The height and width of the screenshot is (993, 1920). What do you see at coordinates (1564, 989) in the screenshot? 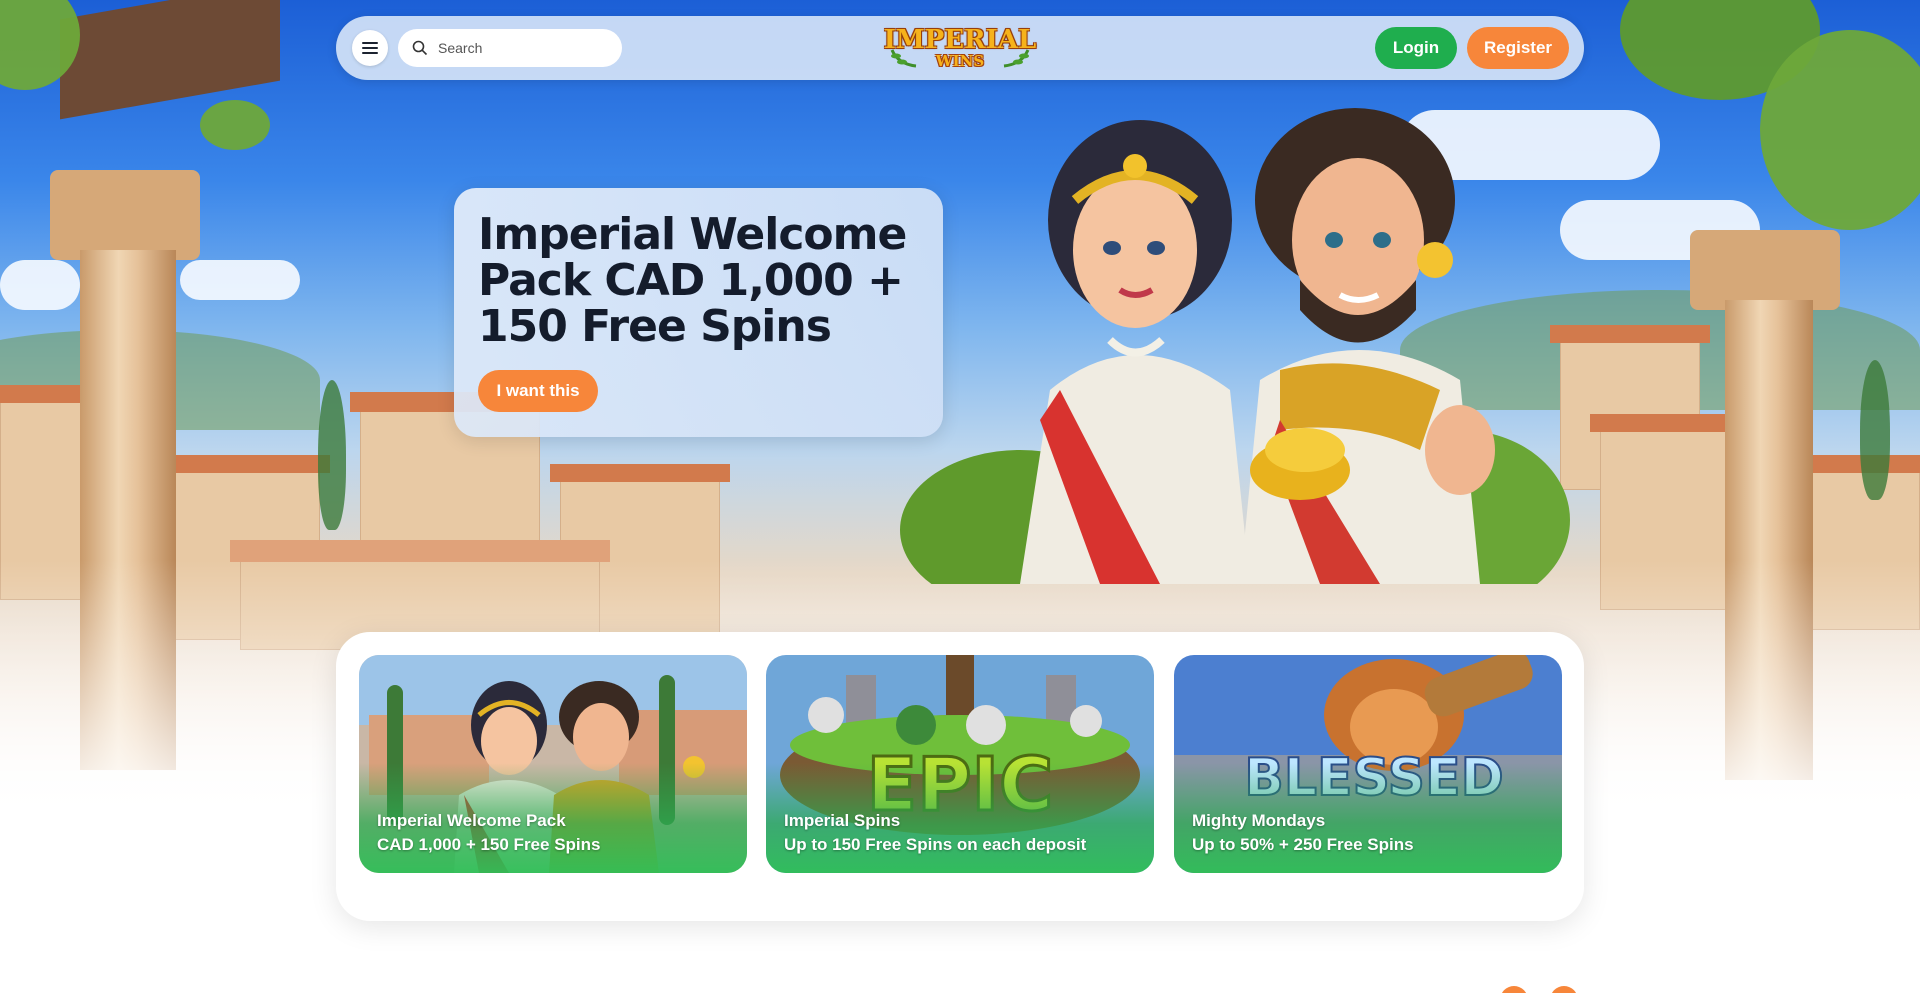
I see `carousel-arrow-right` at bounding box center [1564, 989].